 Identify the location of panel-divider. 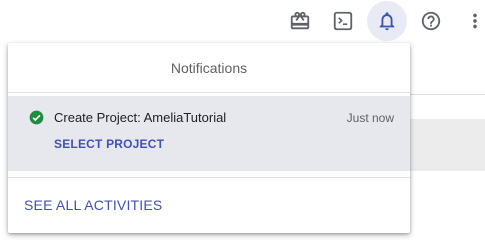
(209, 177).